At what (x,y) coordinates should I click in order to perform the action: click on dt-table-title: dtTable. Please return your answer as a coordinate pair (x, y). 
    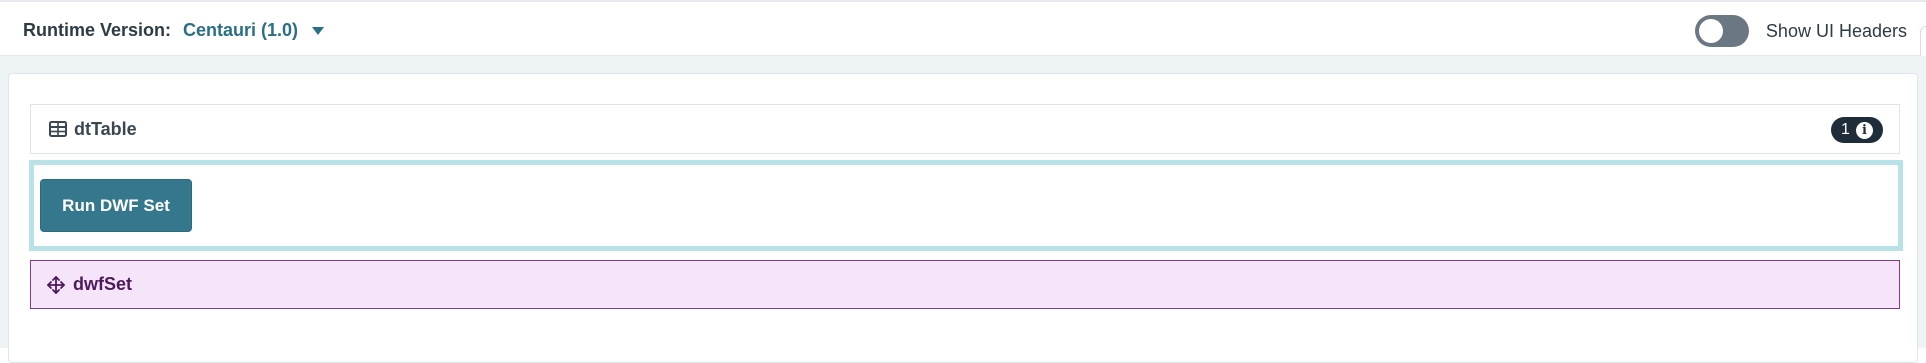
    Looking at the image, I should click on (105, 128).